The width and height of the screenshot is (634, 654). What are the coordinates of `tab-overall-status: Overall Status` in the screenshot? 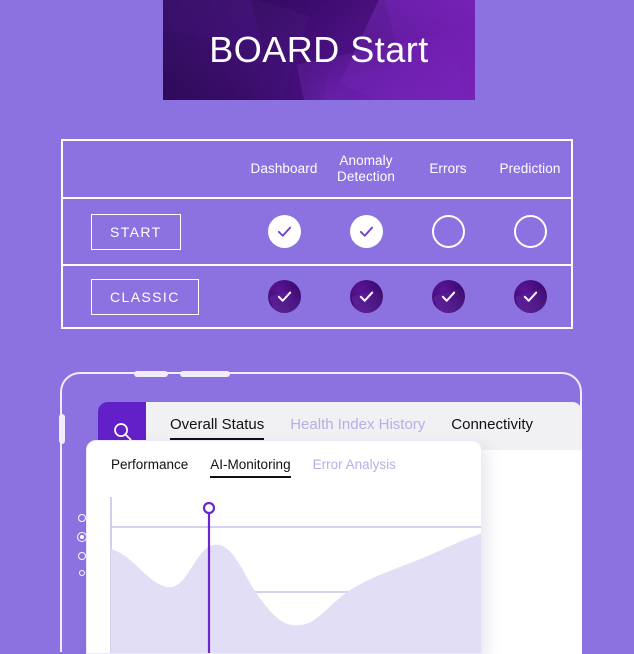 It's located at (217, 428).